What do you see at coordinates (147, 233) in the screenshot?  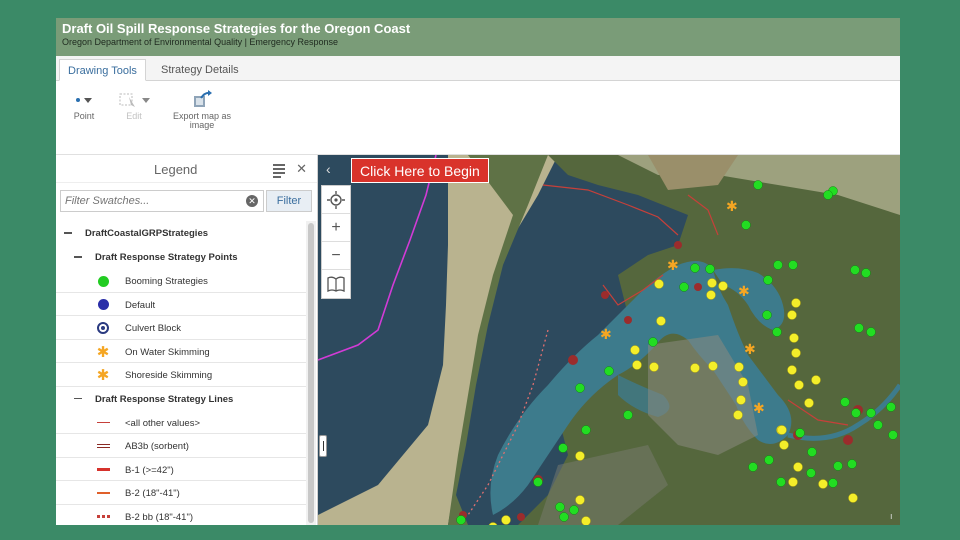 I see `legend-root-label: DraftCoastalGRPStrategies` at bounding box center [147, 233].